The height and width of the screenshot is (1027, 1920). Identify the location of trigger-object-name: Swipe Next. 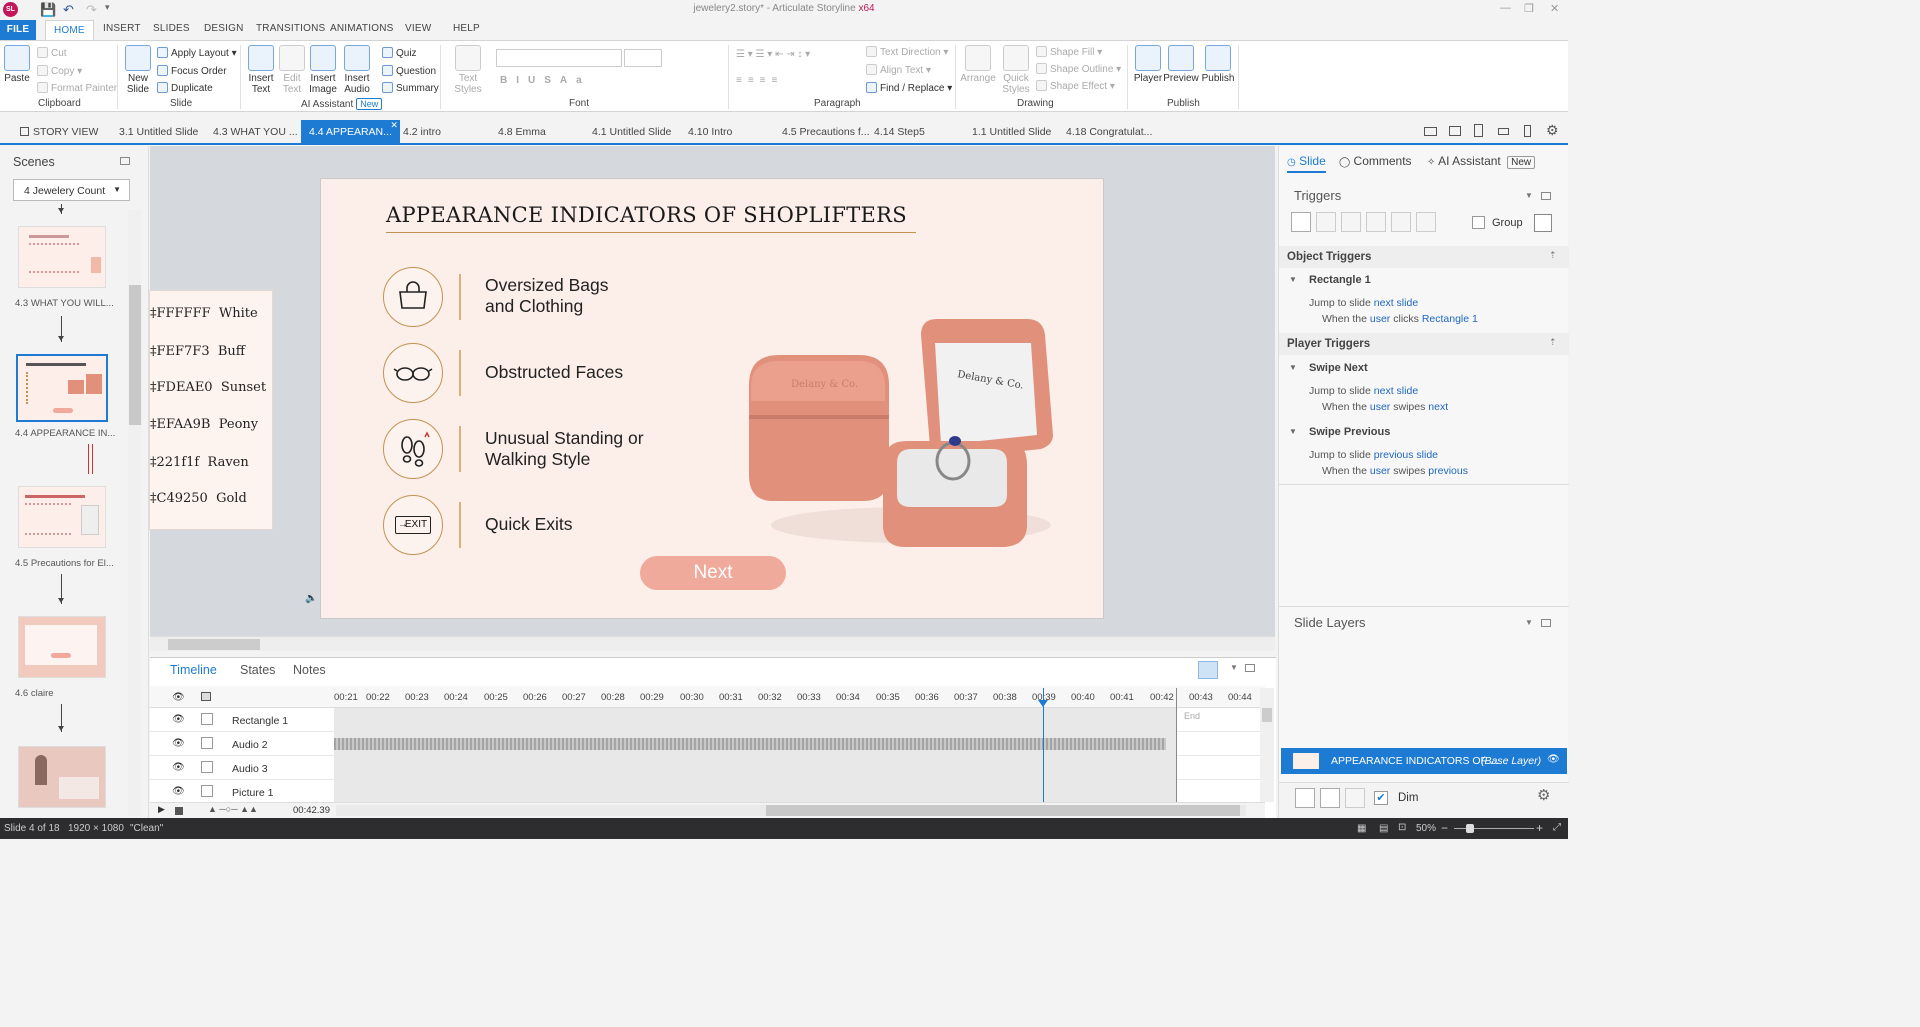
(1338, 368).